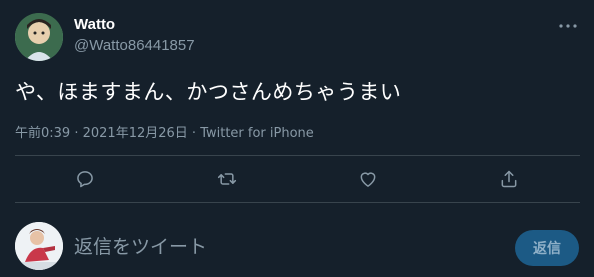 The image size is (594, 277). I want to click on author-display-name: Watto, so click(94, 24).